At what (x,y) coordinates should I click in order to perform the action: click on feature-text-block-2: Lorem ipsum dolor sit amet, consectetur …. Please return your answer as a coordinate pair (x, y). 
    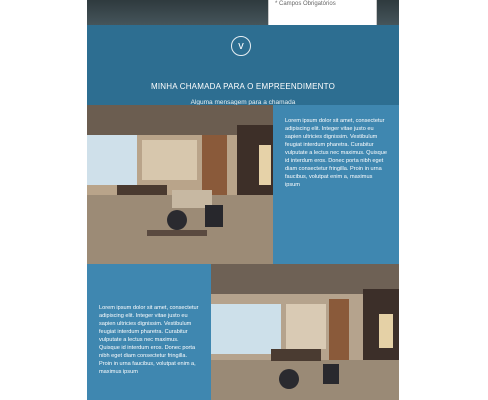
    Looking at the image, I should click on (149, 332).